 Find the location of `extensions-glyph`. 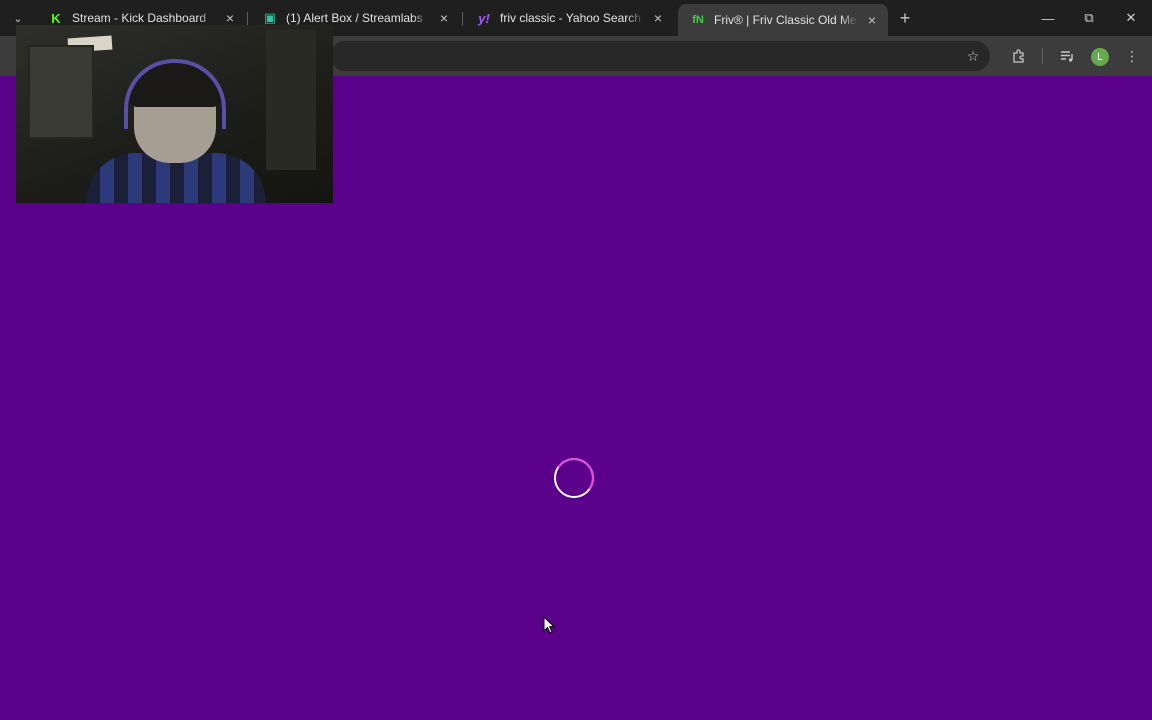

extensions-glyph is located at coordinates (1018, 56).